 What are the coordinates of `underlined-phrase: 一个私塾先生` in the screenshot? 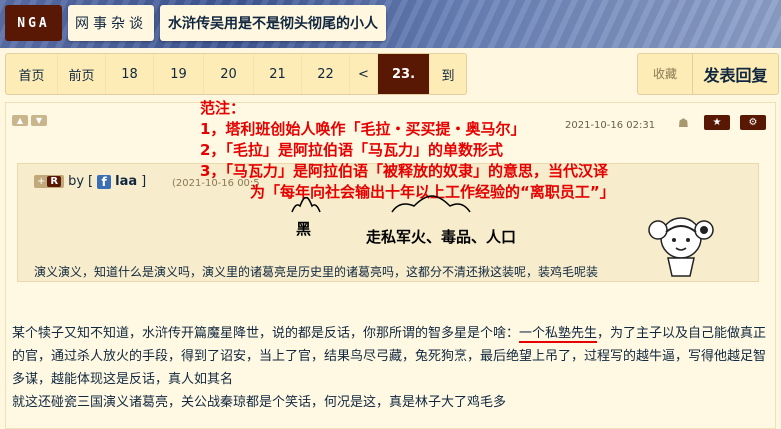 It's located at (558, 334).